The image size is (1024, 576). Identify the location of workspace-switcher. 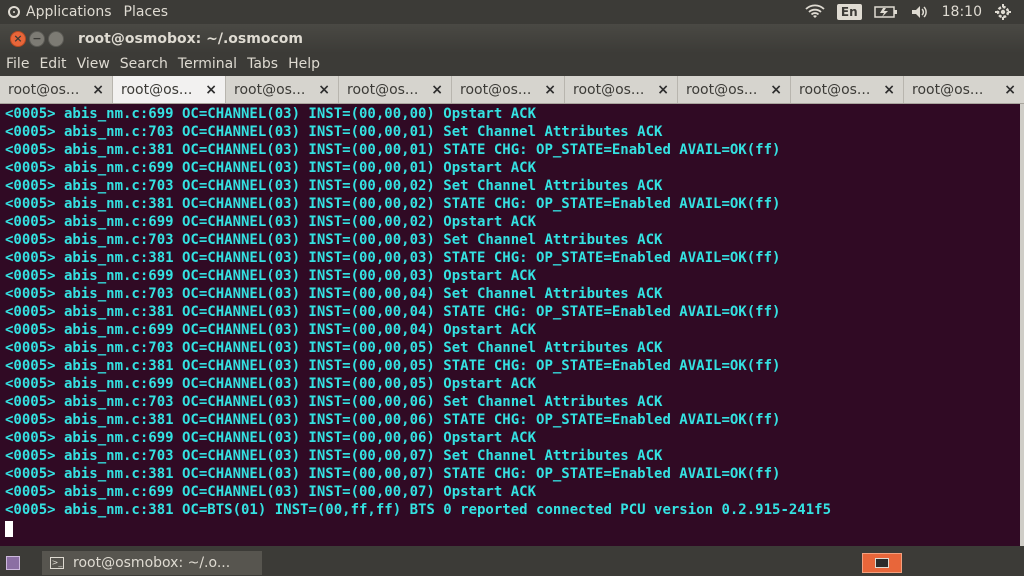
(882, 563).